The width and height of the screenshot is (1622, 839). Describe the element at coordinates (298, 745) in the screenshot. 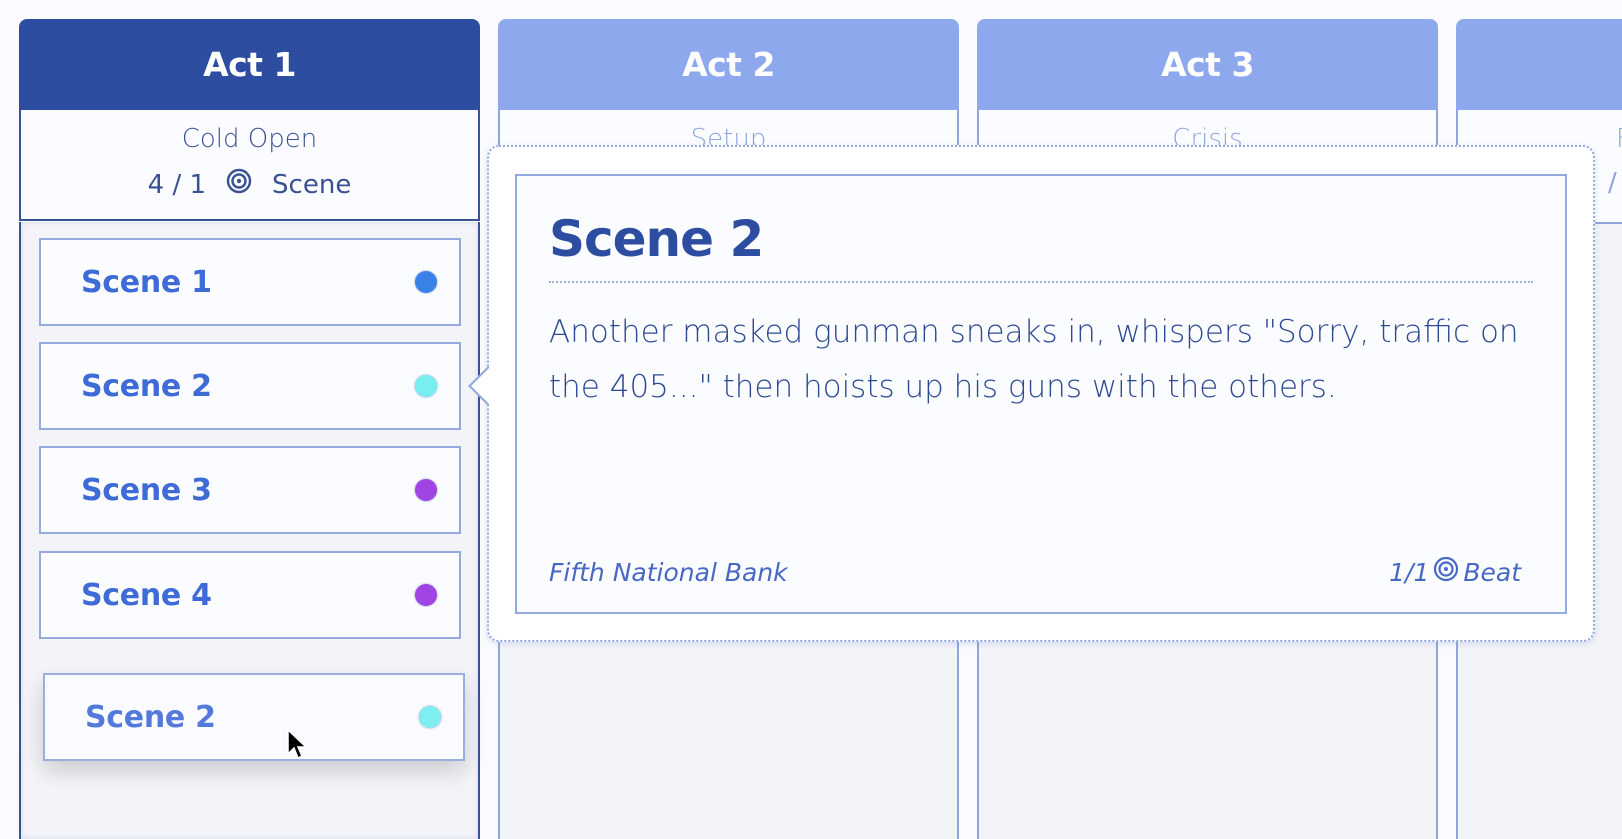

I see `mouse-cursor-icon` at that location.